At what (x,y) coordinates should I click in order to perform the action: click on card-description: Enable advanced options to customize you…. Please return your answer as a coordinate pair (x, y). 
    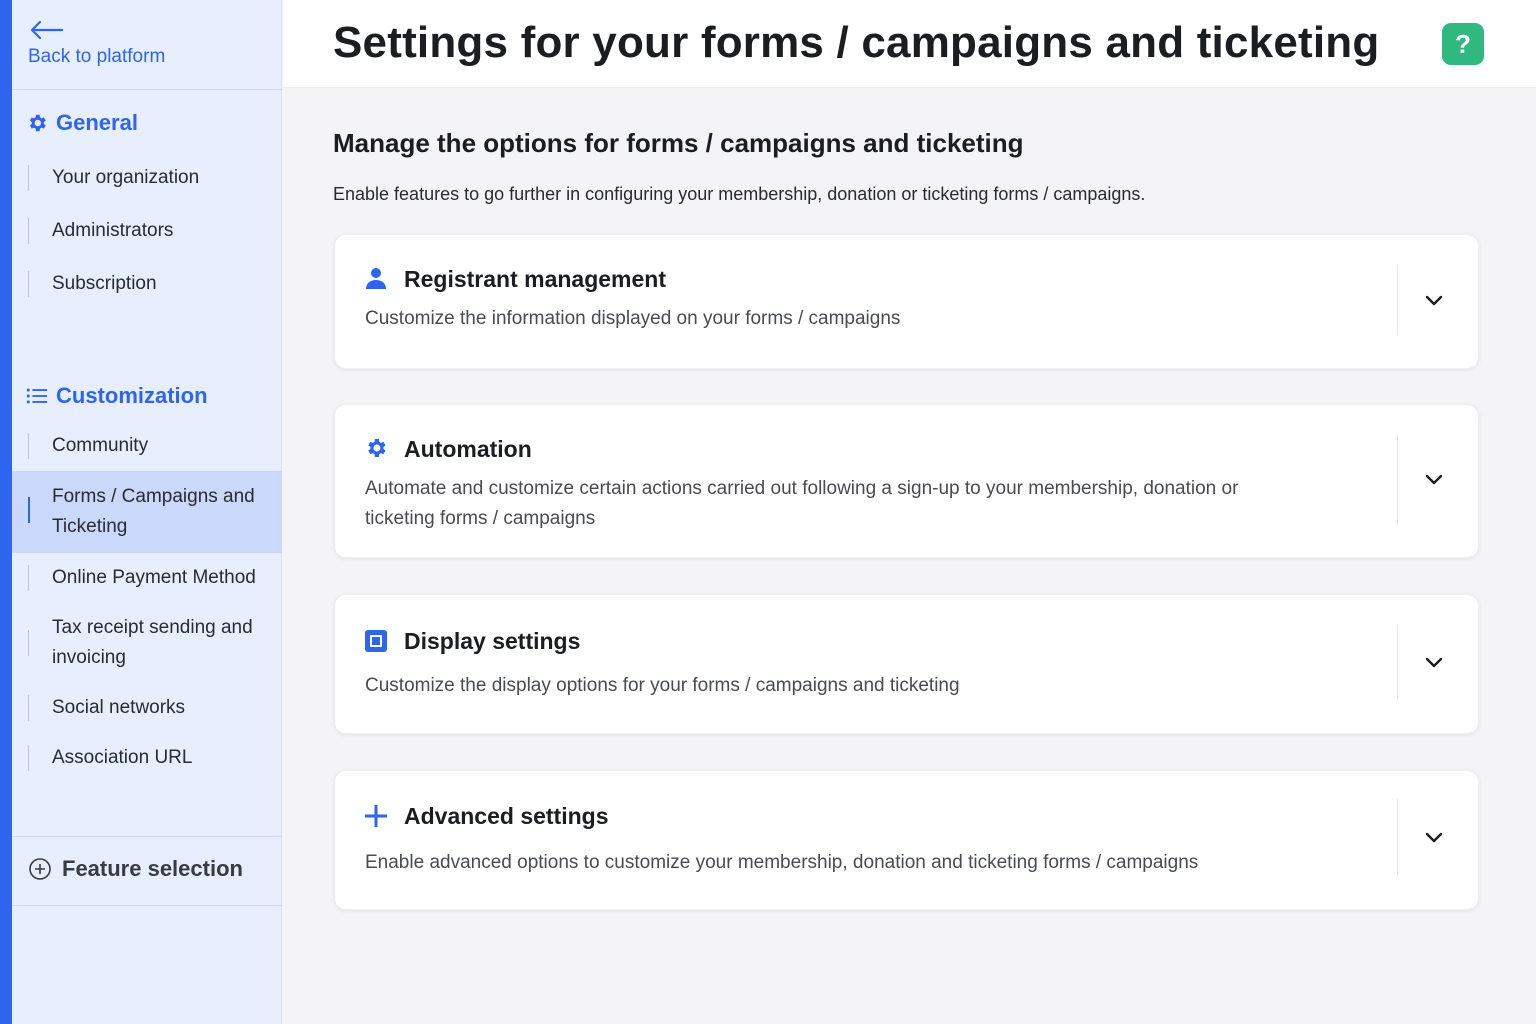
    Looking at the image, I should click on (782, 862).